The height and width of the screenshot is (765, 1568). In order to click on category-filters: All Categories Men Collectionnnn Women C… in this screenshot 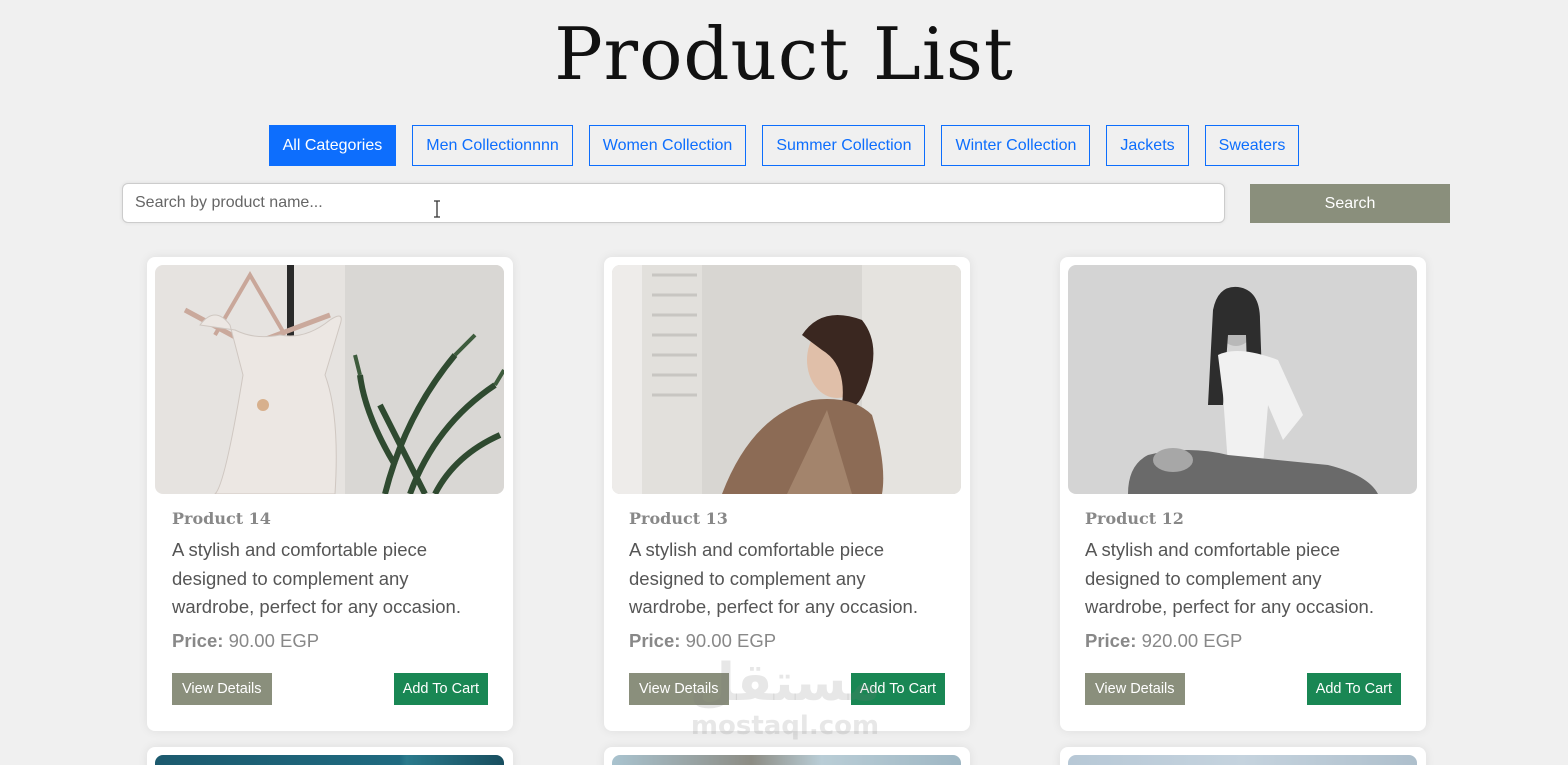, I will do `click(784, 145)`.